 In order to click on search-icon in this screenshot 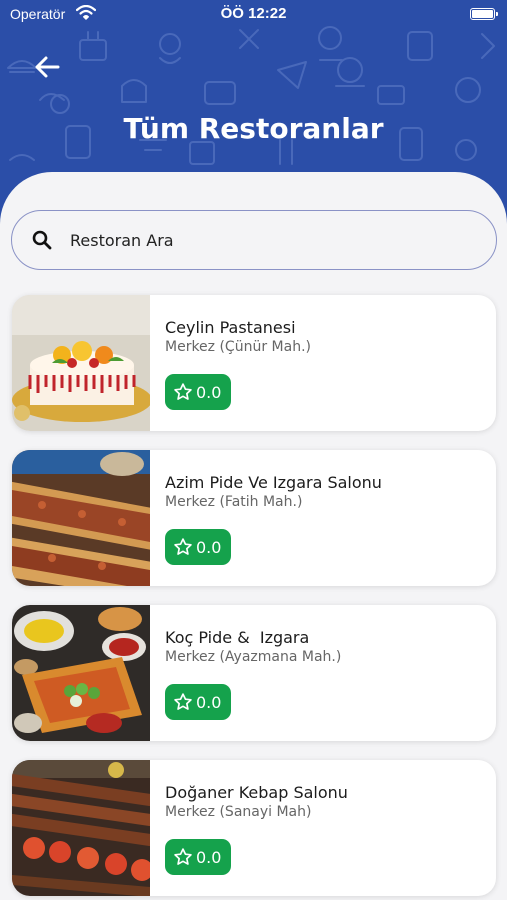, I will do `click(42, 240)`.